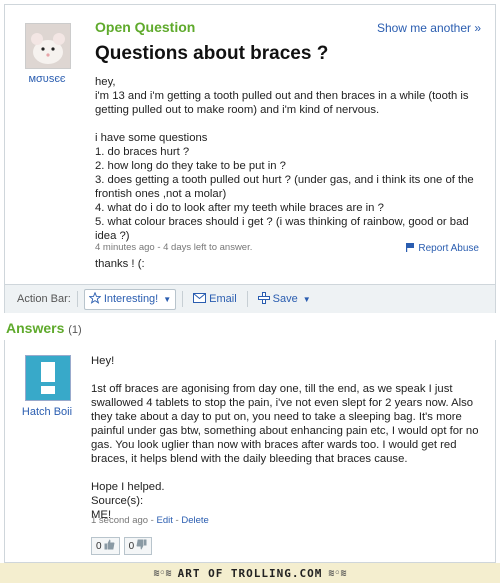 Image resolution: width=500 pixels, height=583 pixels. I want to click on save-label: Save, so click(285, 299).